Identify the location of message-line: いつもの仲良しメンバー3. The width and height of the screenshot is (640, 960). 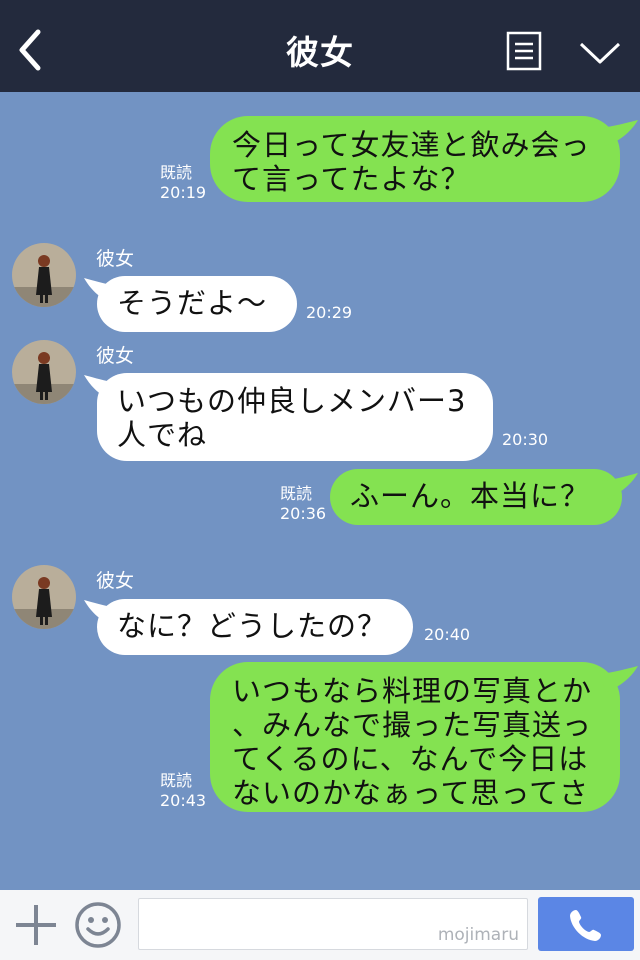
(292, 401).